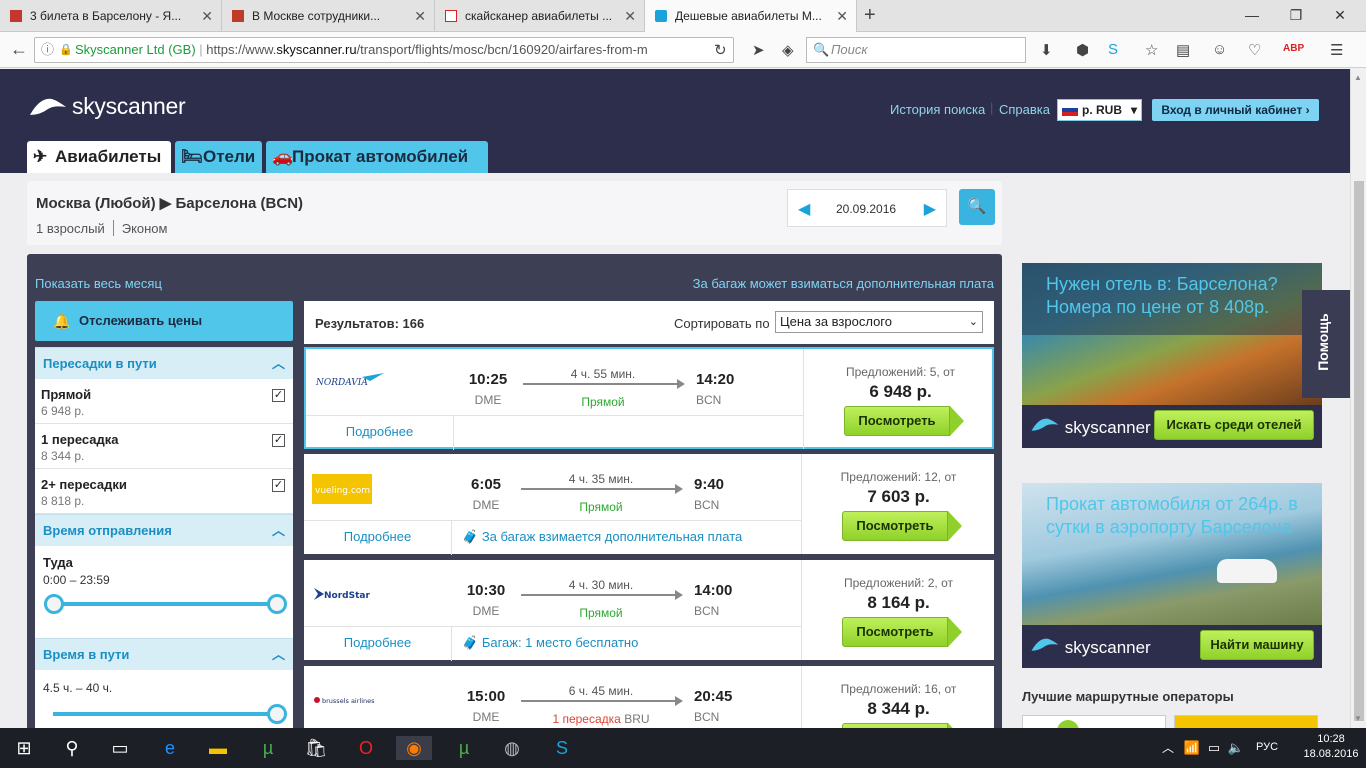 The width and height of the screenshot is (1366, 768). What do you see at coordinates (1168, 748) in the screenshot?
I see `tray-expand-icon: ︿` at bounding box center [1168, 748].